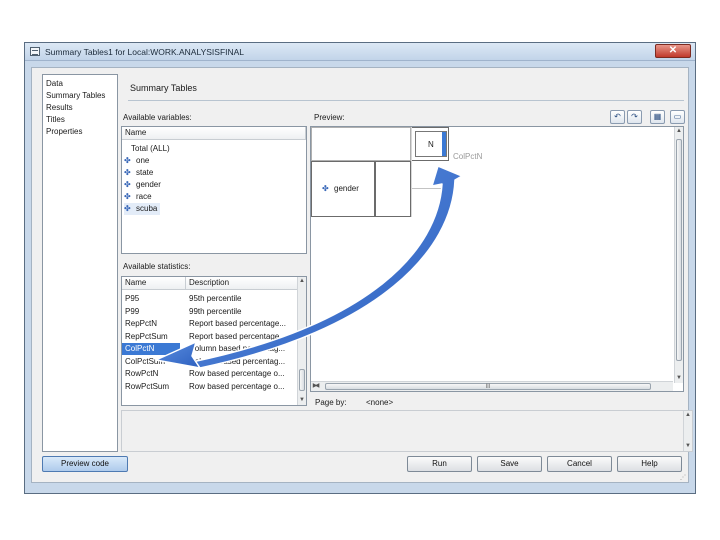  What do you see at coordinates (215, 311) in the screenshot?
I see `statistic-description: 99th percentile` at bounding box center [215, 311].